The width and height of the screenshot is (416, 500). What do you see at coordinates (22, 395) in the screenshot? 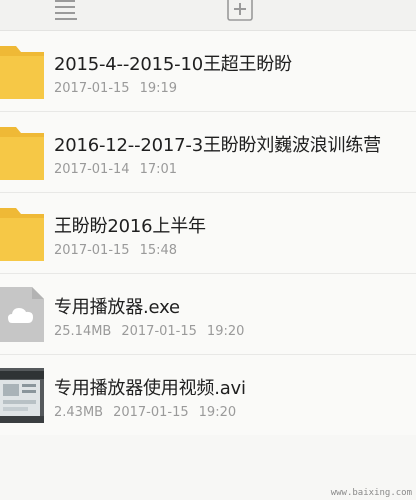
I see `video-thumbnail` at bounding box center [22, 395].